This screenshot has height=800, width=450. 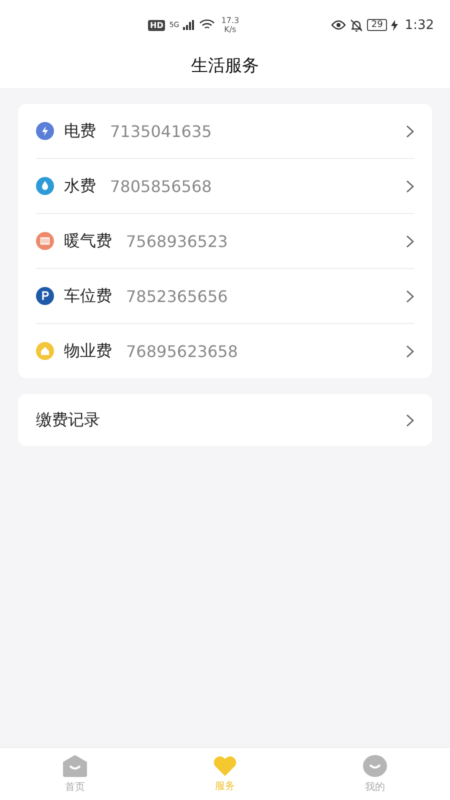 I want to click on heart-icon, so click(x=225, y=766).